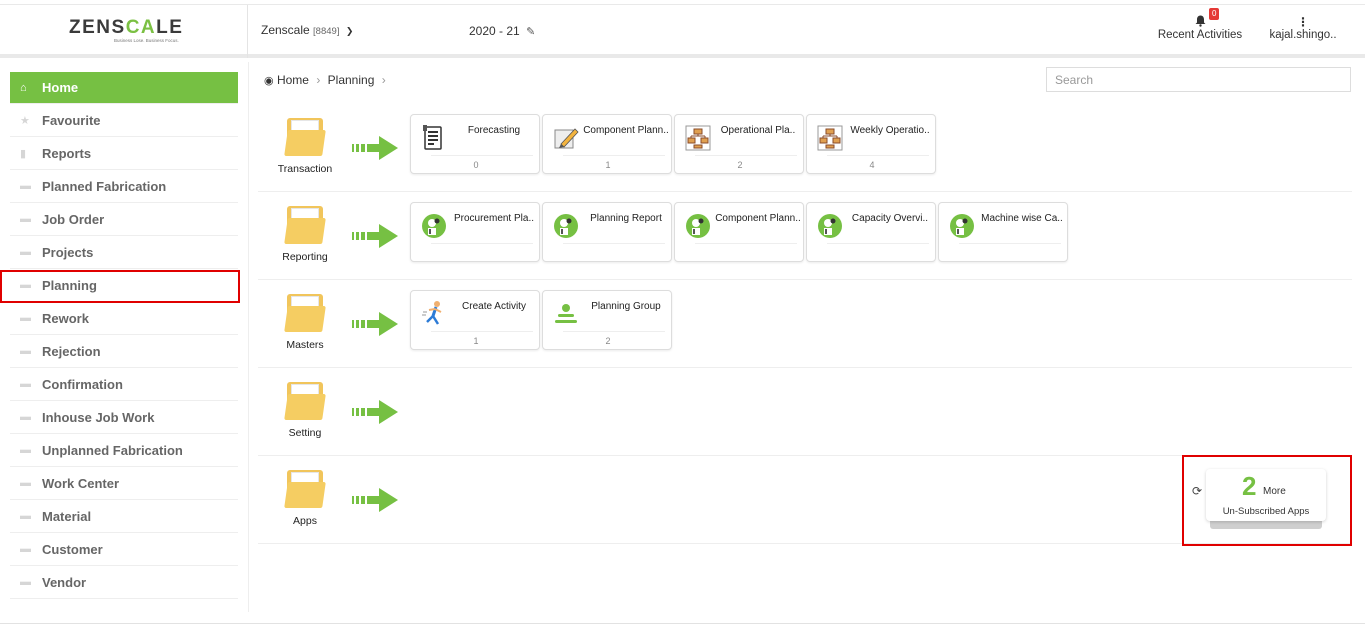 This screenshot has height=624, width=1365. Describe the element at coordinates (124, 120) in the screenshot. I see `sidebar-item-favourite: ★ Favourite` at that location.